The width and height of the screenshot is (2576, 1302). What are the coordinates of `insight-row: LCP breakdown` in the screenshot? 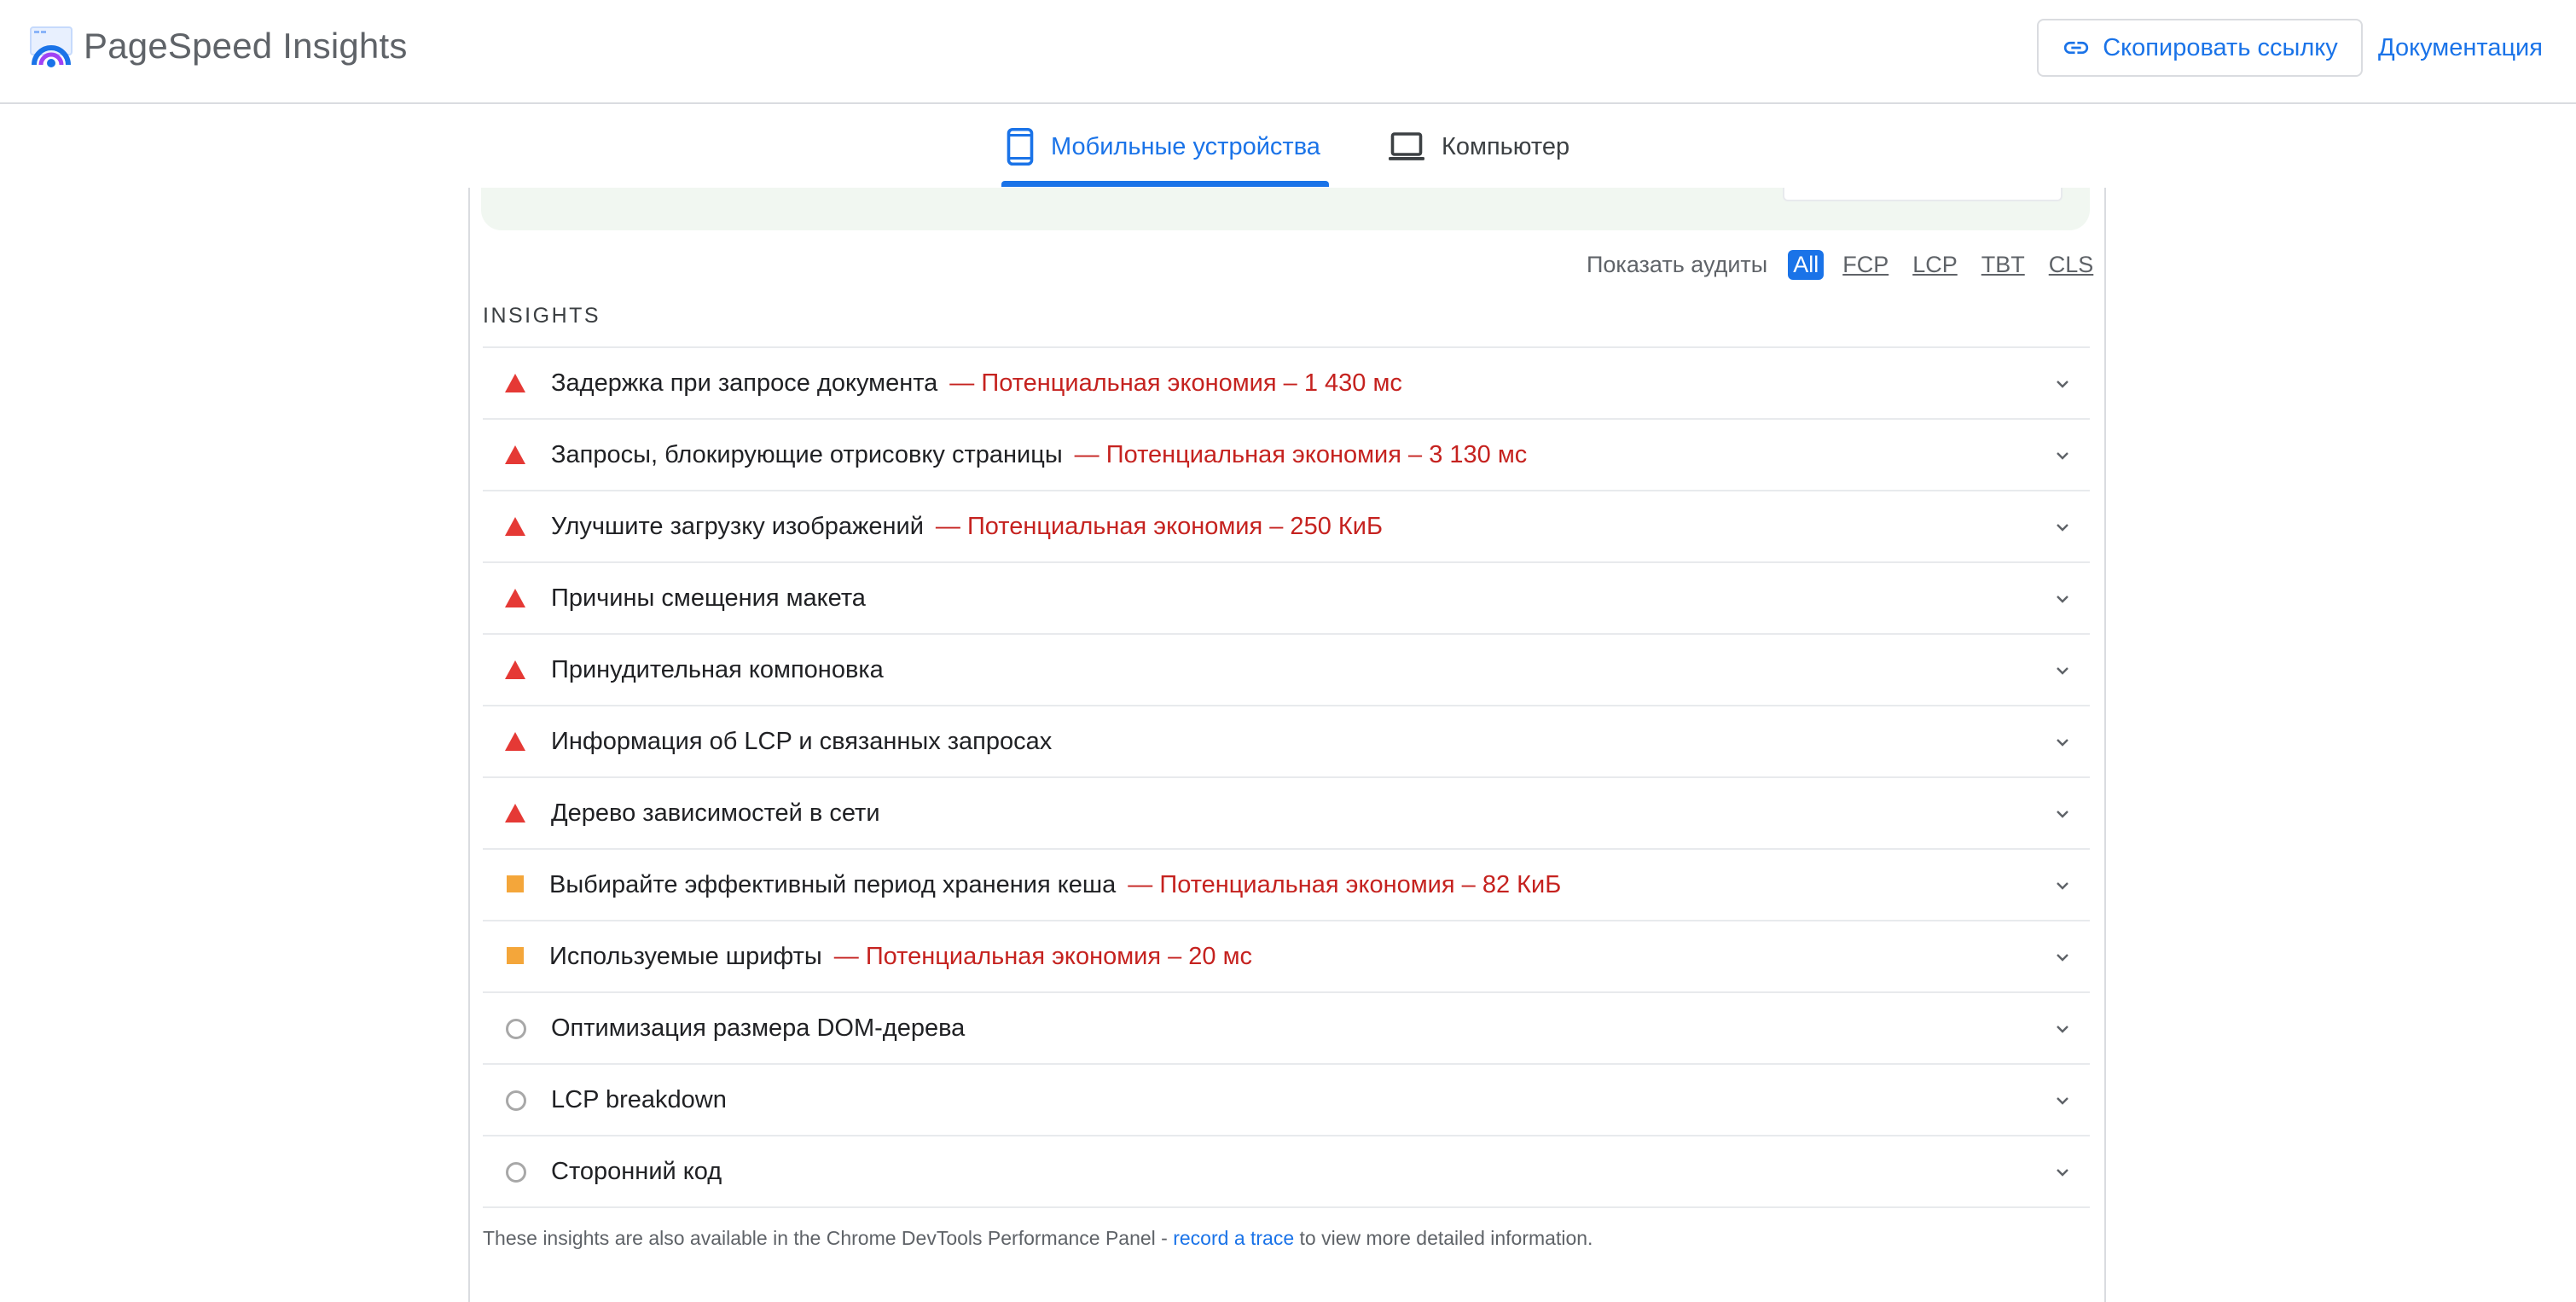 It's located at (1286, 1101).